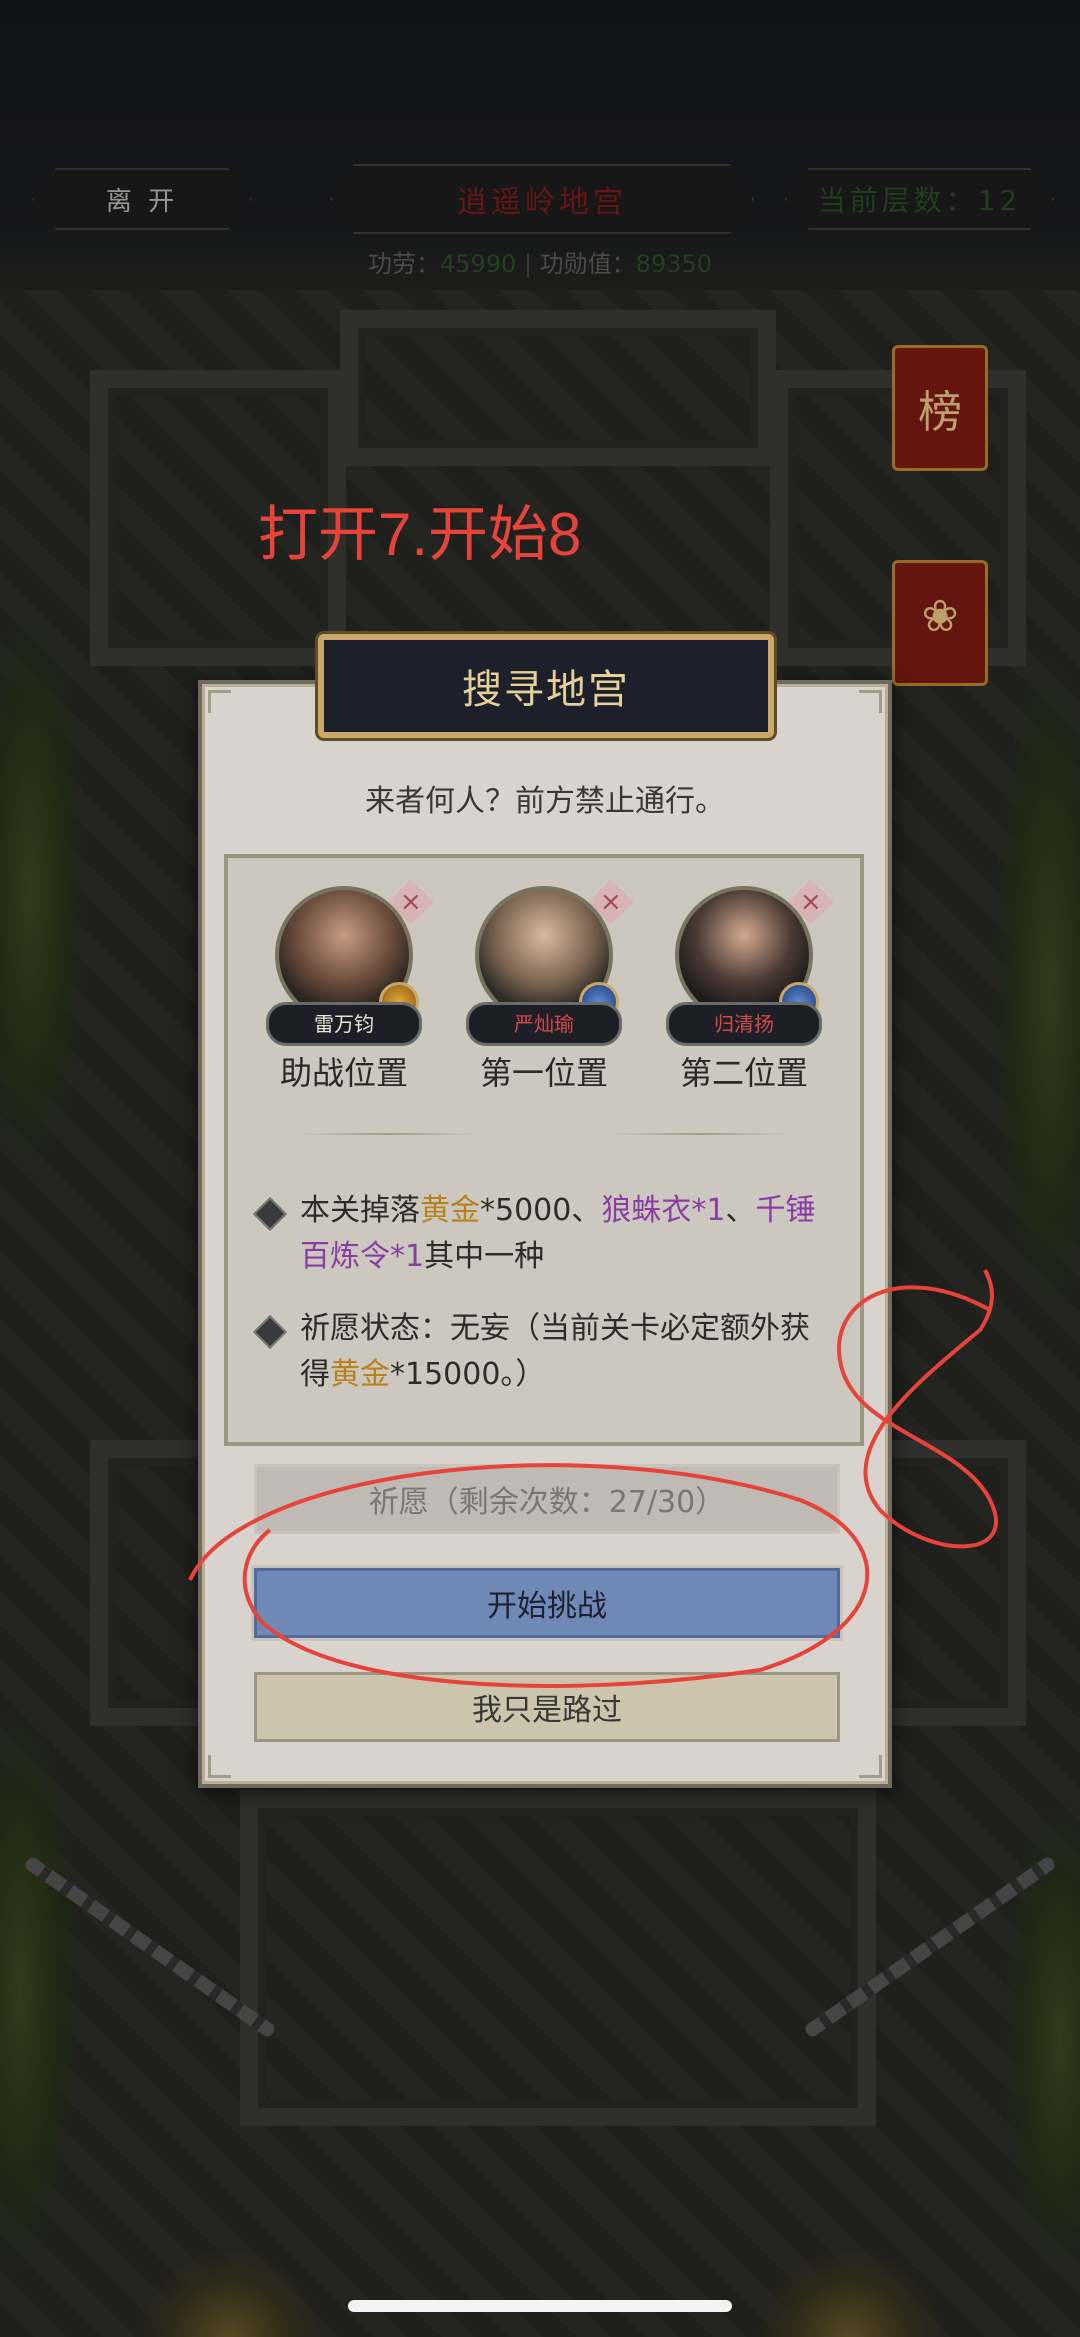  Describe the element at coordinates (526, 1210) in the screenshot. I see `drop-gold-qty: *5000` at that location.